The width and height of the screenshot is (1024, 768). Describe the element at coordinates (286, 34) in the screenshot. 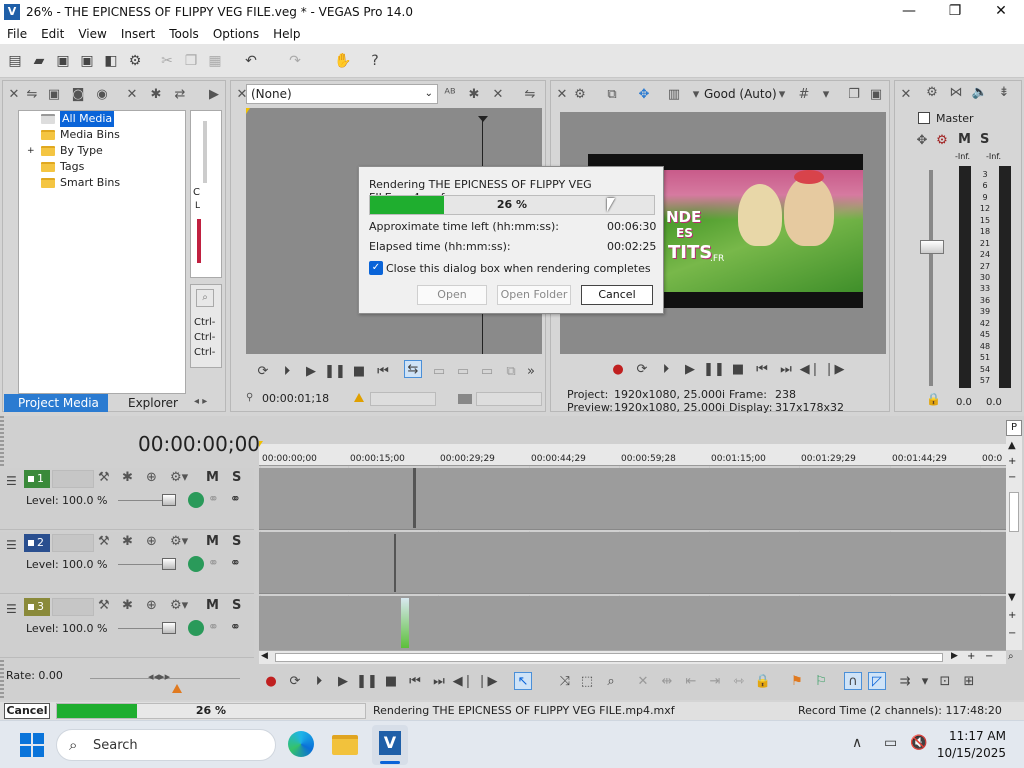

I see `menu-help: Help` at that location.